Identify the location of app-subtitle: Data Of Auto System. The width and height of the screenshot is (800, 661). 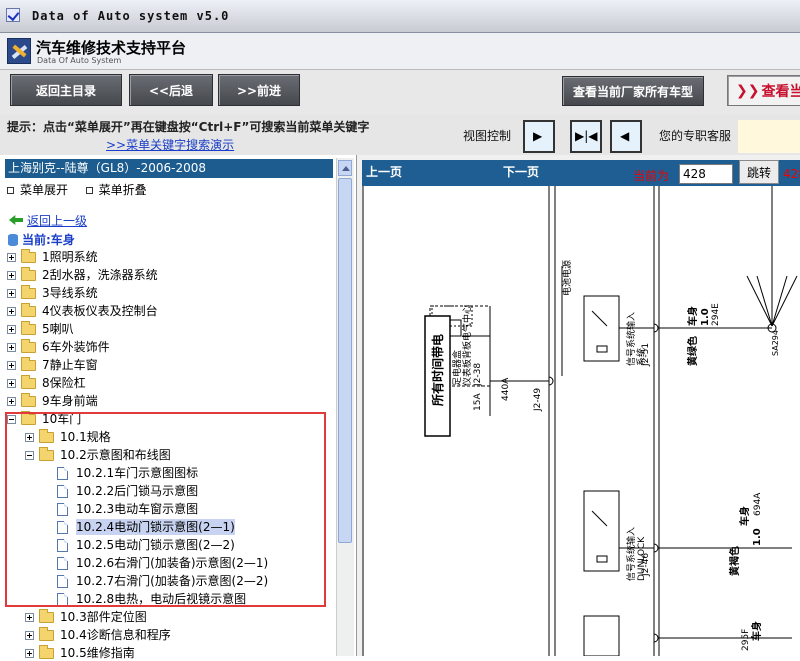
(79, 60).